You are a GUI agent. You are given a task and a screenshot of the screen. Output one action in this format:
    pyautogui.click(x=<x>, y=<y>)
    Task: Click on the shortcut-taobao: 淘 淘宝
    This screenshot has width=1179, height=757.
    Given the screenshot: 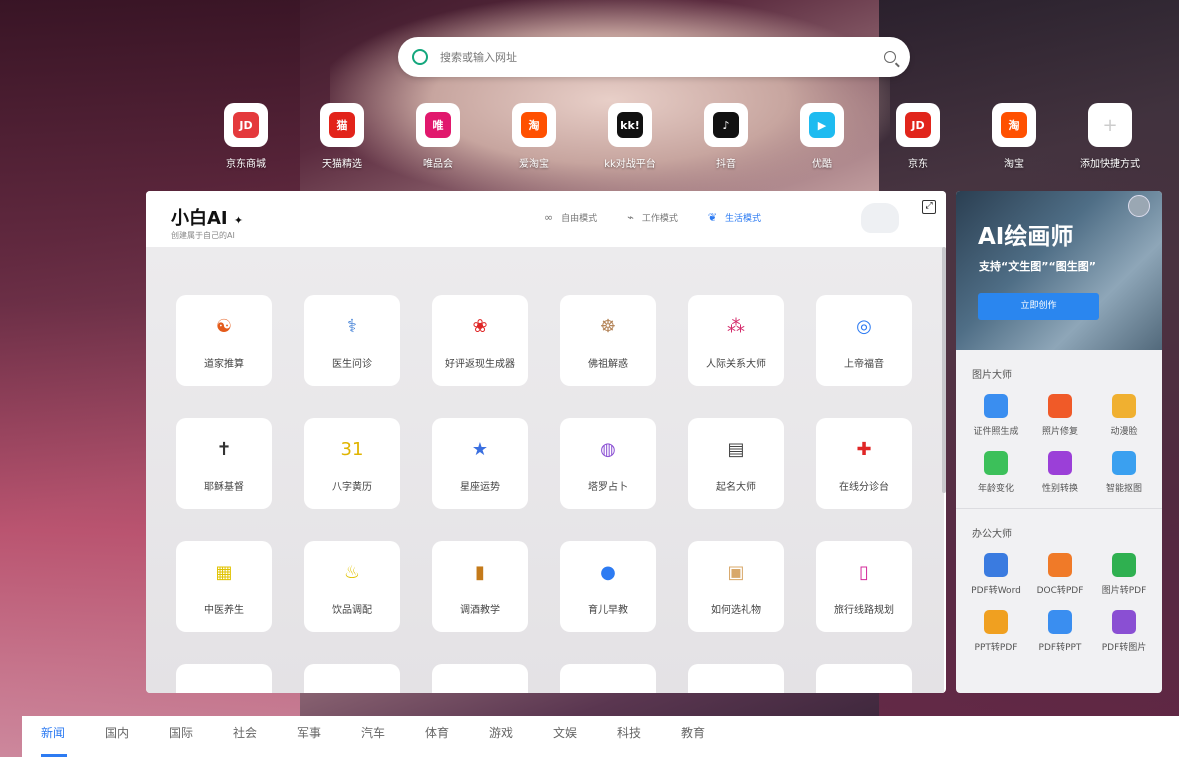 What is the action you would take?
    pyautogui.click(x=1014, y=136)
    